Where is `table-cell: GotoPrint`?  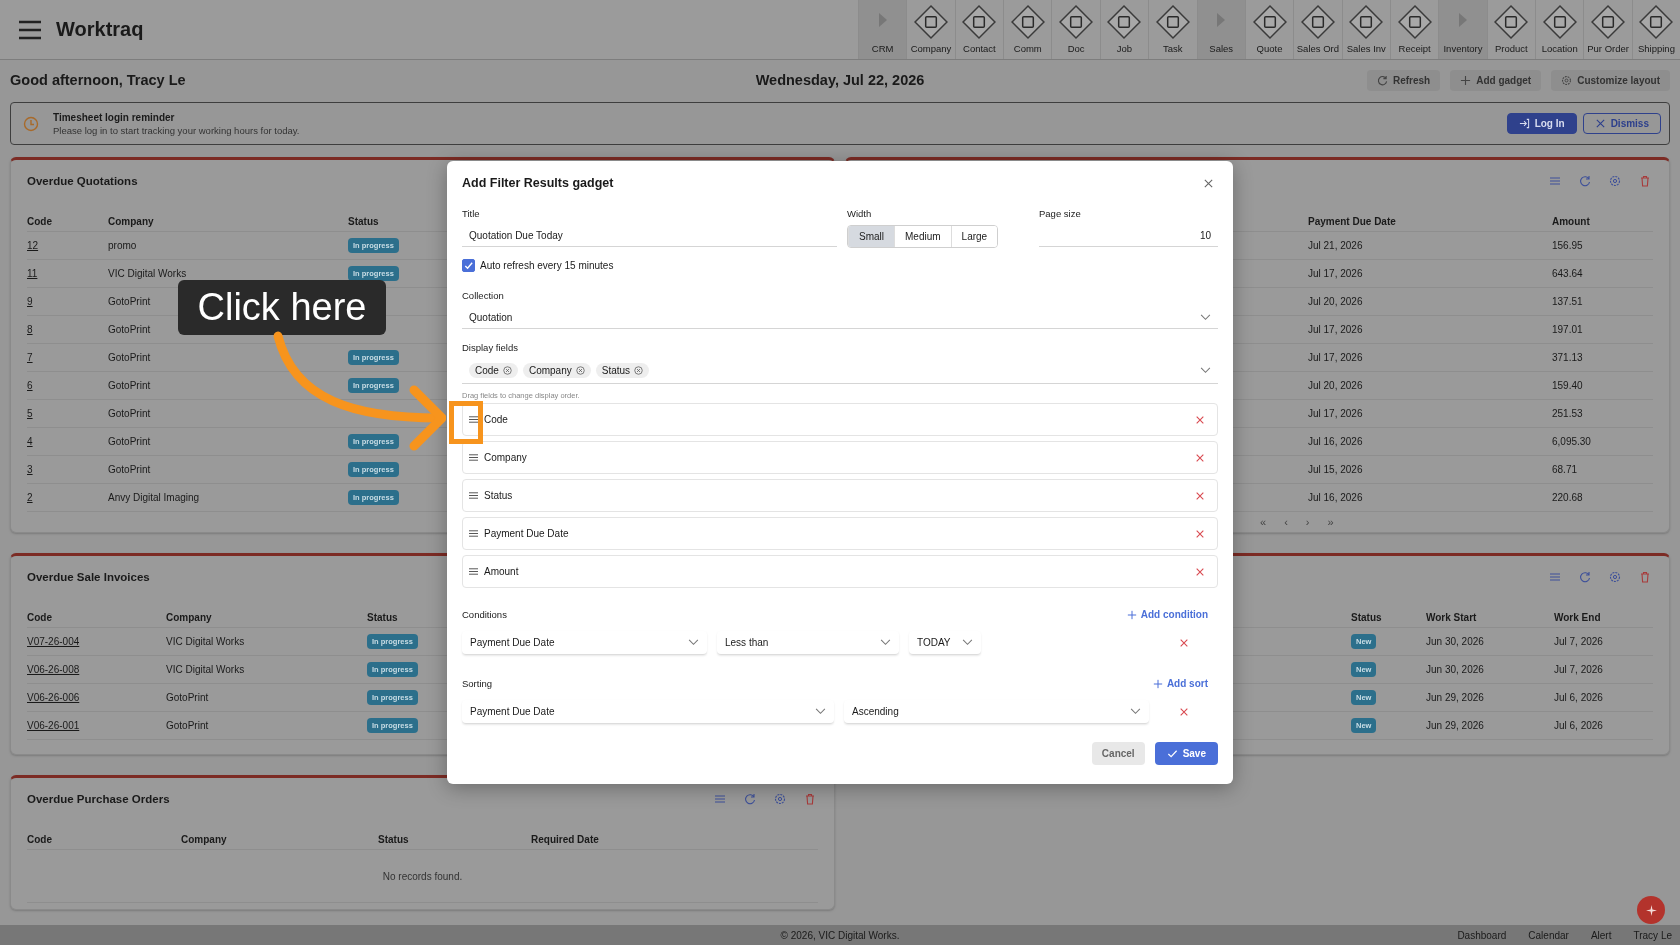
table-cell: GotoPrint is located at coordinates (187, 725).